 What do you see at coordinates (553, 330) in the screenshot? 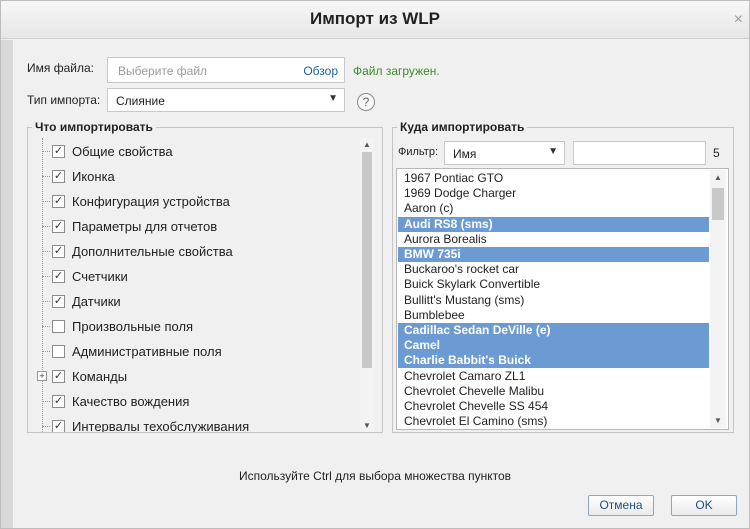
I see `list-item: Cadillac Sedan DeVille (e)` at bounding box center [553, 330].